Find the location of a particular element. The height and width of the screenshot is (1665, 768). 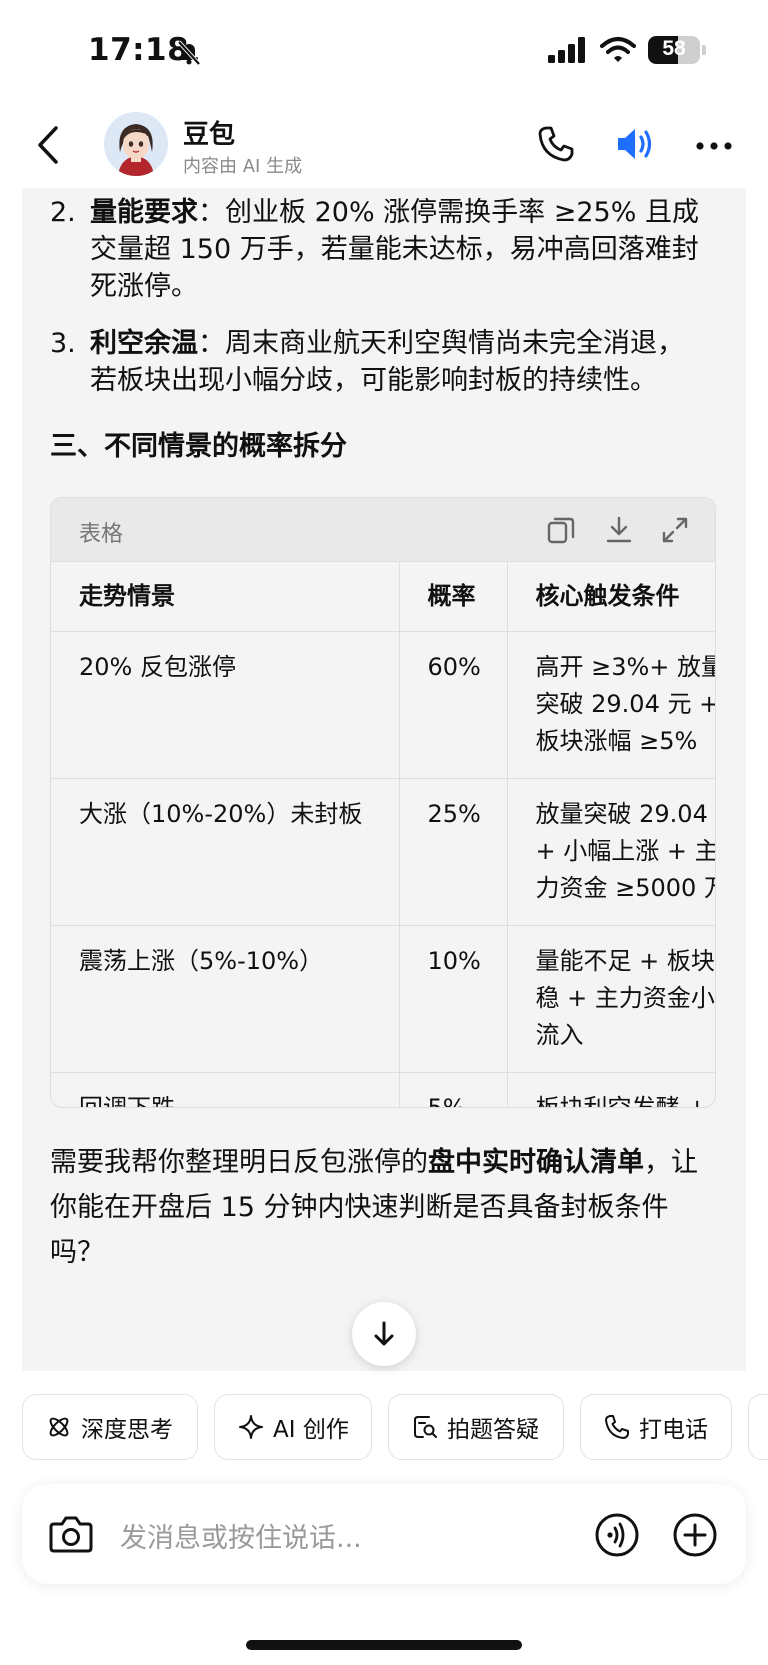

avatar is located at coordinates (136, 144).